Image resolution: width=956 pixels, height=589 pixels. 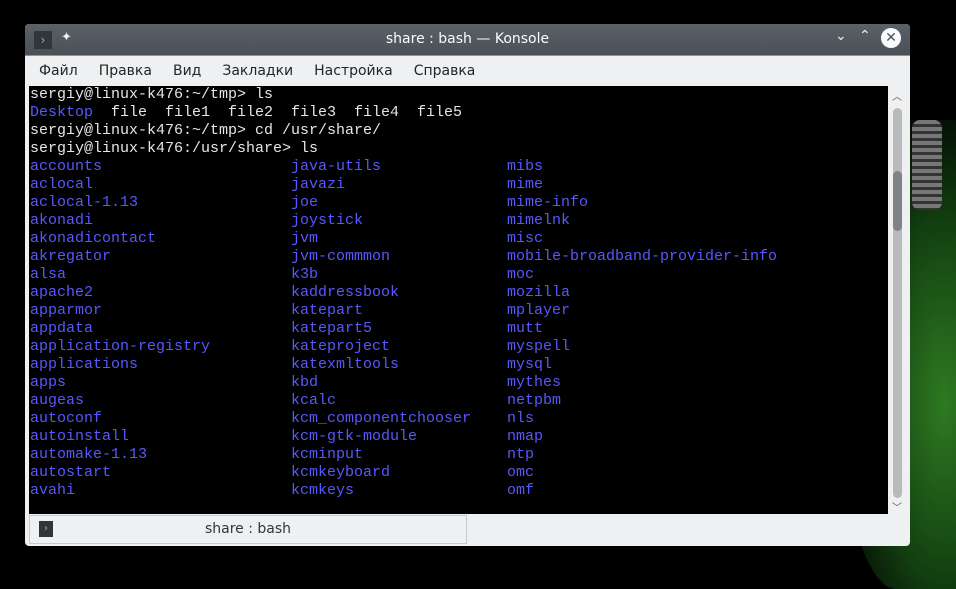 What do you see at coordinates (525, 166) in the screenshot?
I see `dir-entry: mibs` at bounding box center [525, 166].